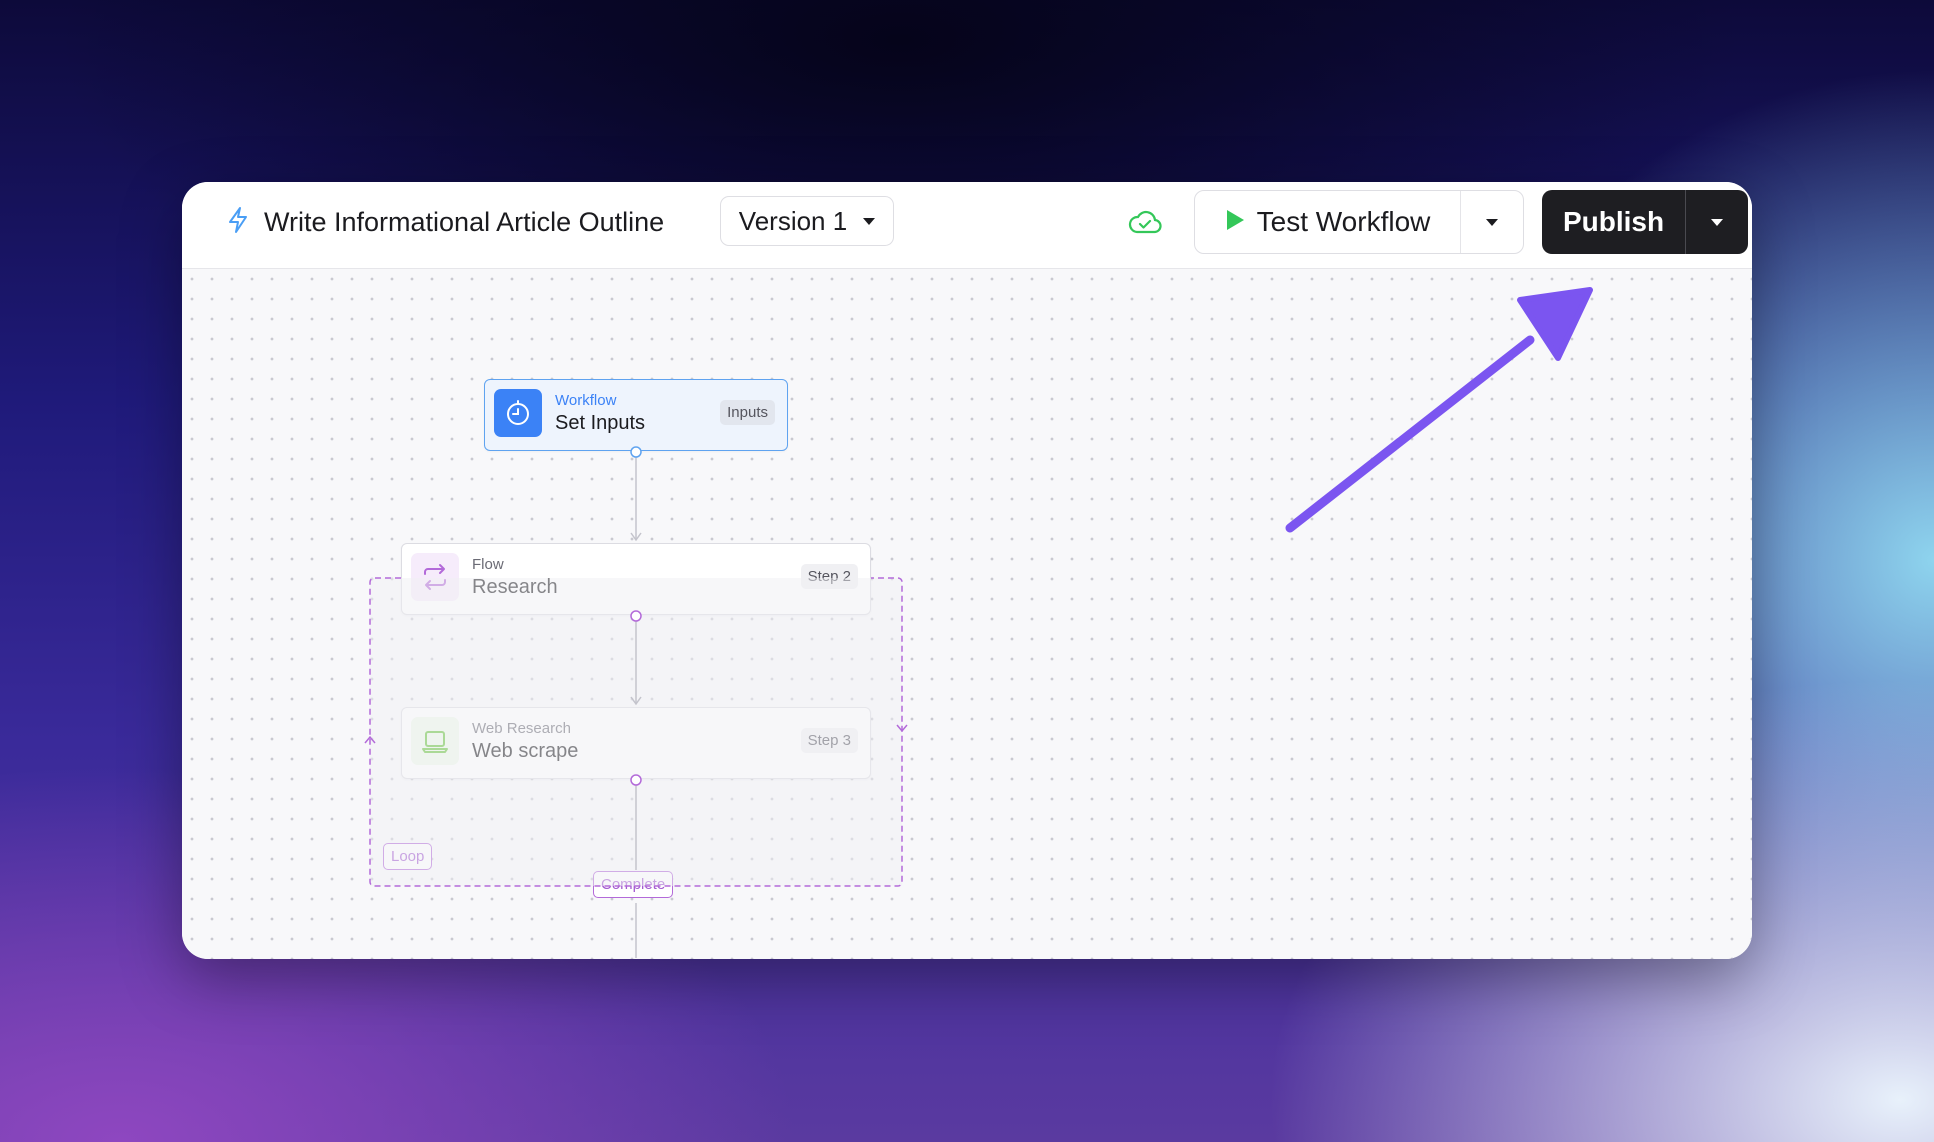  Describe the element at coordinates (408, 856) in the screenshot. I see `loop-tag: Loop` at that location.